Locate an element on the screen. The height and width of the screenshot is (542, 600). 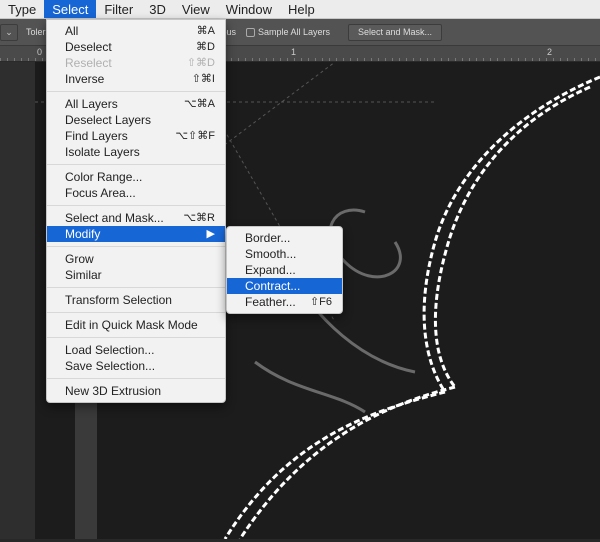
menu-item-deselect-layers: Deselect Layers is located at coordinates (136, 120).